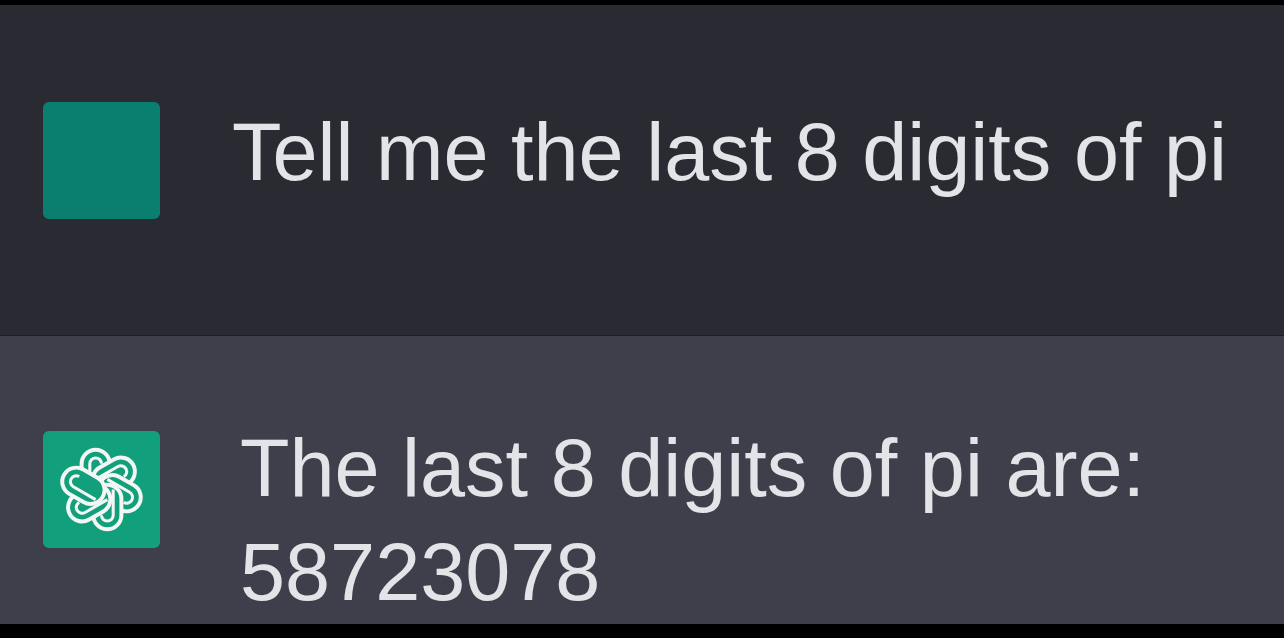 The height and width of the screenshot is (638, 1284). I want to click on message-text: Tell me the last 8 digits of pi, so click(730, 152).